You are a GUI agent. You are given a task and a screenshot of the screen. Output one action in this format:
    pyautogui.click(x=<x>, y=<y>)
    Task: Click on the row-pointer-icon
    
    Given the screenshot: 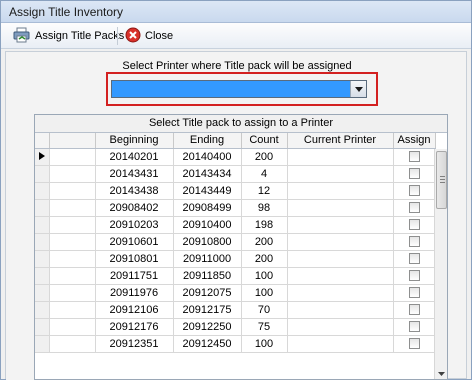 What is the action you would take?
    pyautogui.click(x=41, y=157)
    